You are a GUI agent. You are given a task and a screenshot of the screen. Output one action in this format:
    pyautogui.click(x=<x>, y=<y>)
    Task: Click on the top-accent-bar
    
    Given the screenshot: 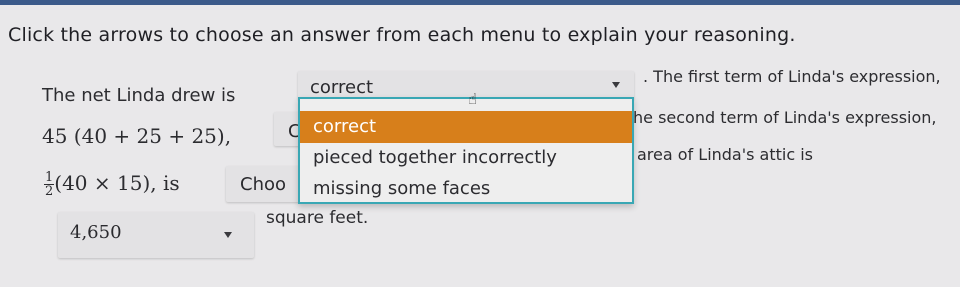 What is the action you would take?
    pyautogui.click(x=480, y=2)
    